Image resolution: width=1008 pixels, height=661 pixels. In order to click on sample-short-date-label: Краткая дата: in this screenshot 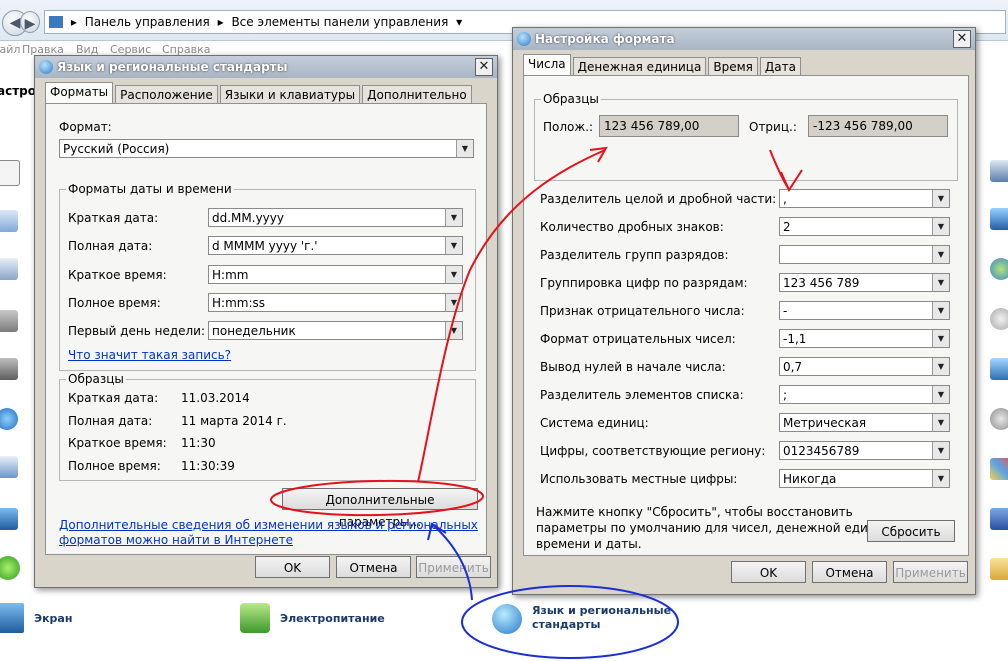, I will do `click(113, 398)`.